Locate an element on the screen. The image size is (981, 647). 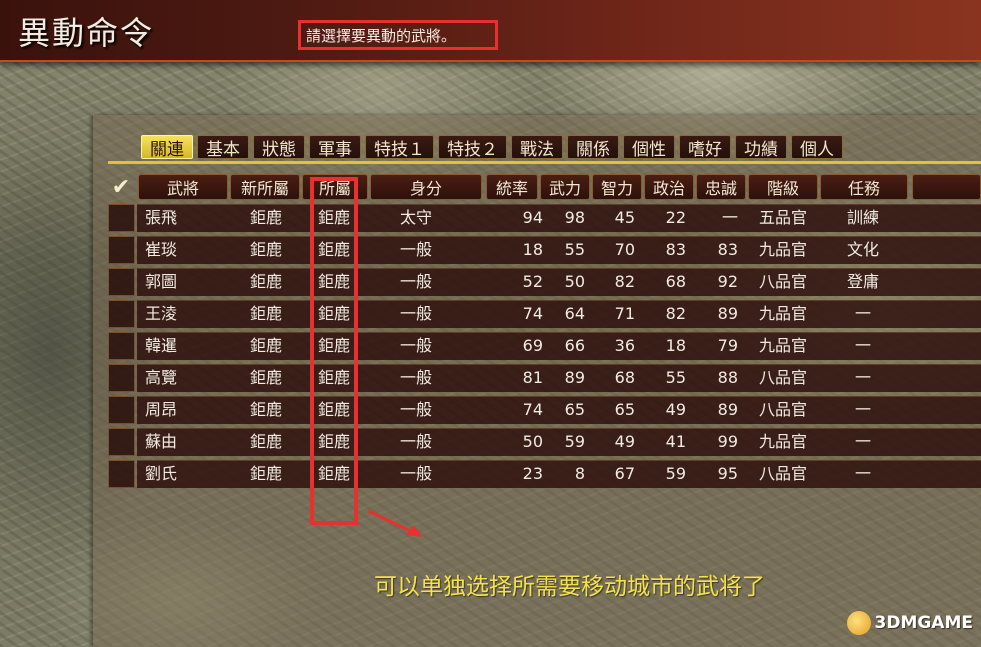
tab-7: 關係 is located at coordinates (593, 147).